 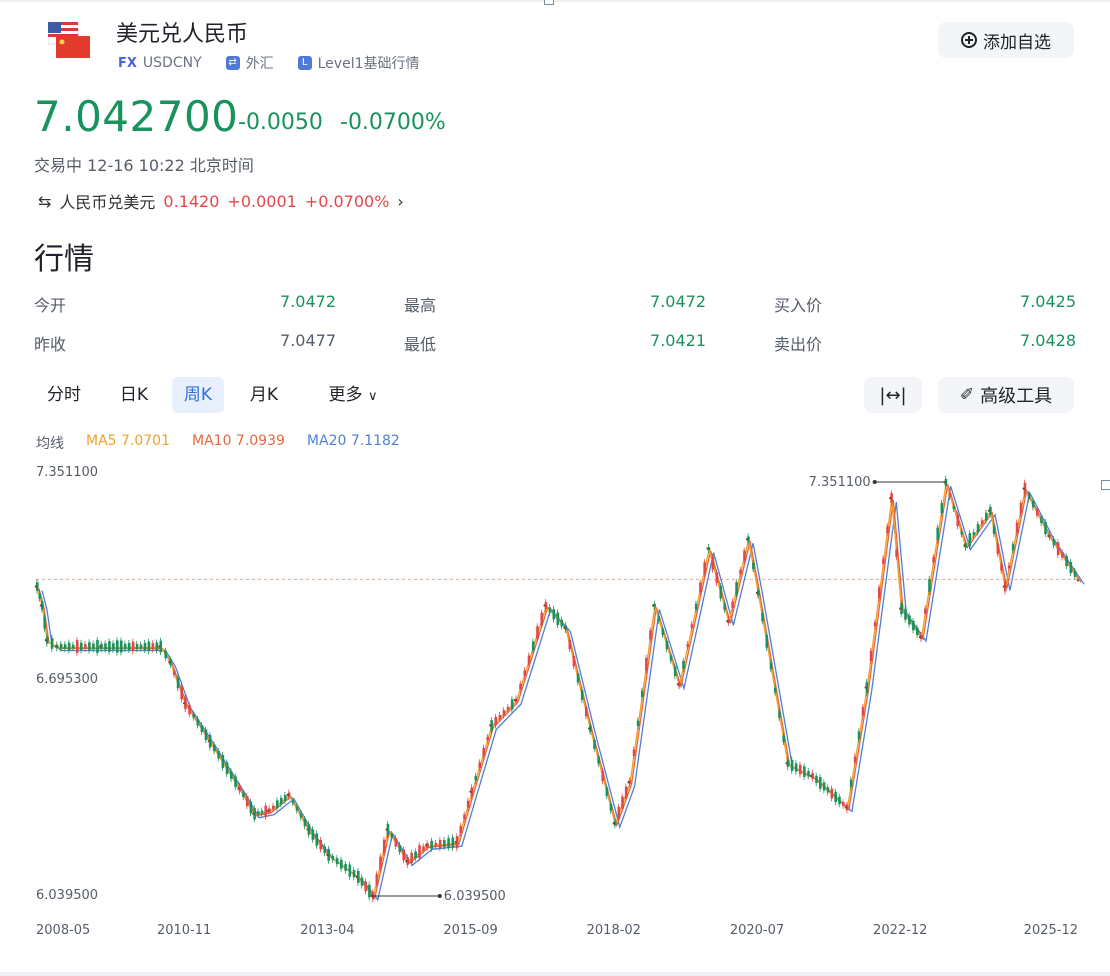 I want to click on min-value-label: 6.039500, so click(x=475, y=896).